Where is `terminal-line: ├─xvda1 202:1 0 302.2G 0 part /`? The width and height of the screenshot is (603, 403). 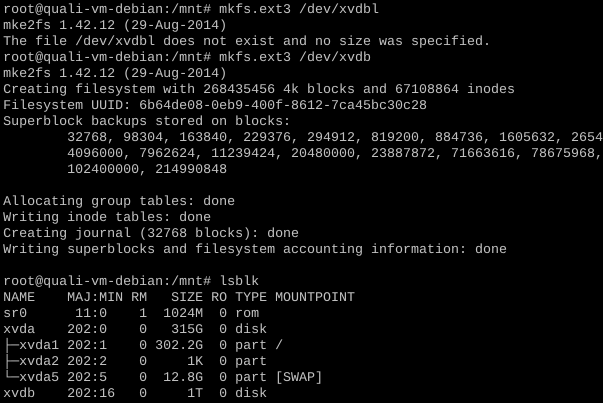
terminal-line: ├─xvda1 202:1 0 302.2G 0 part / is located at coordinates (143, 346).